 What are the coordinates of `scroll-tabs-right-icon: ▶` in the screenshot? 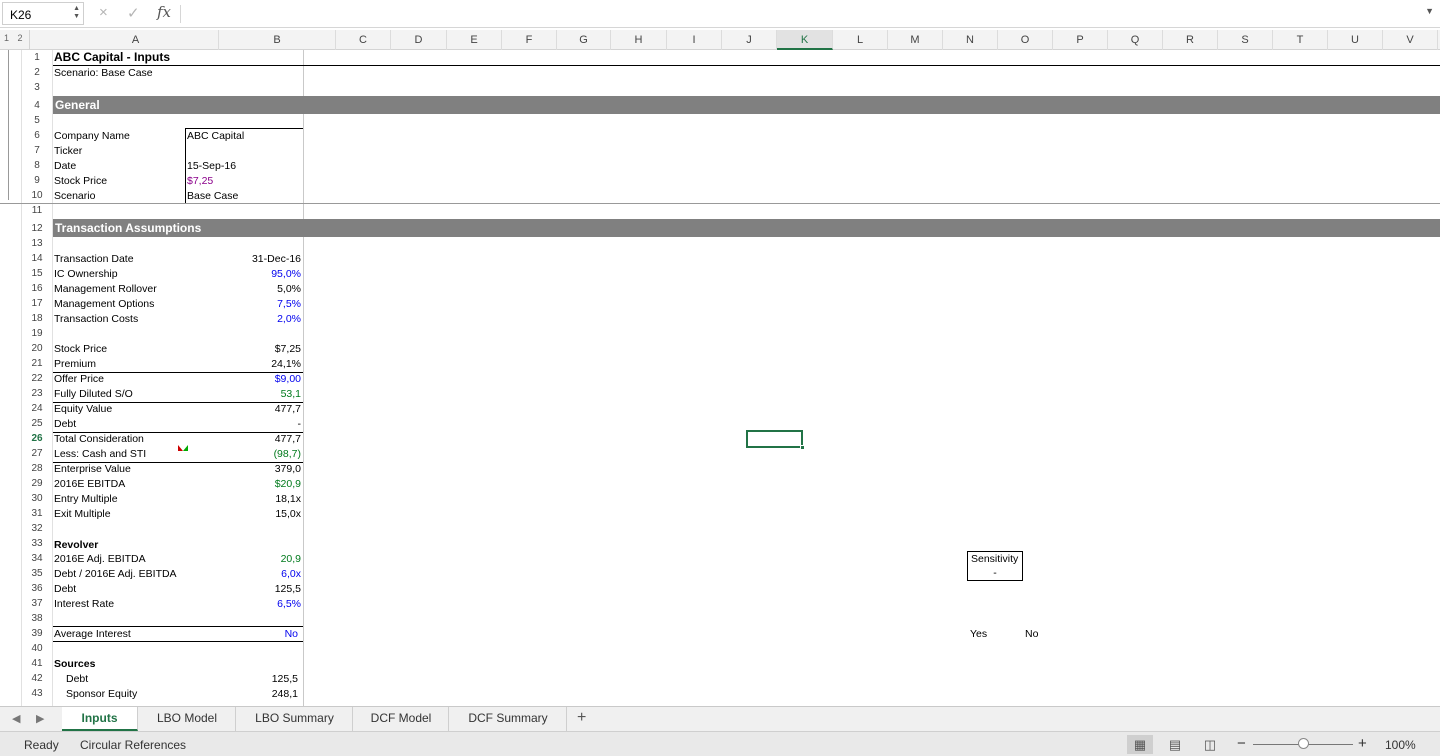 It's located at (40, 718).